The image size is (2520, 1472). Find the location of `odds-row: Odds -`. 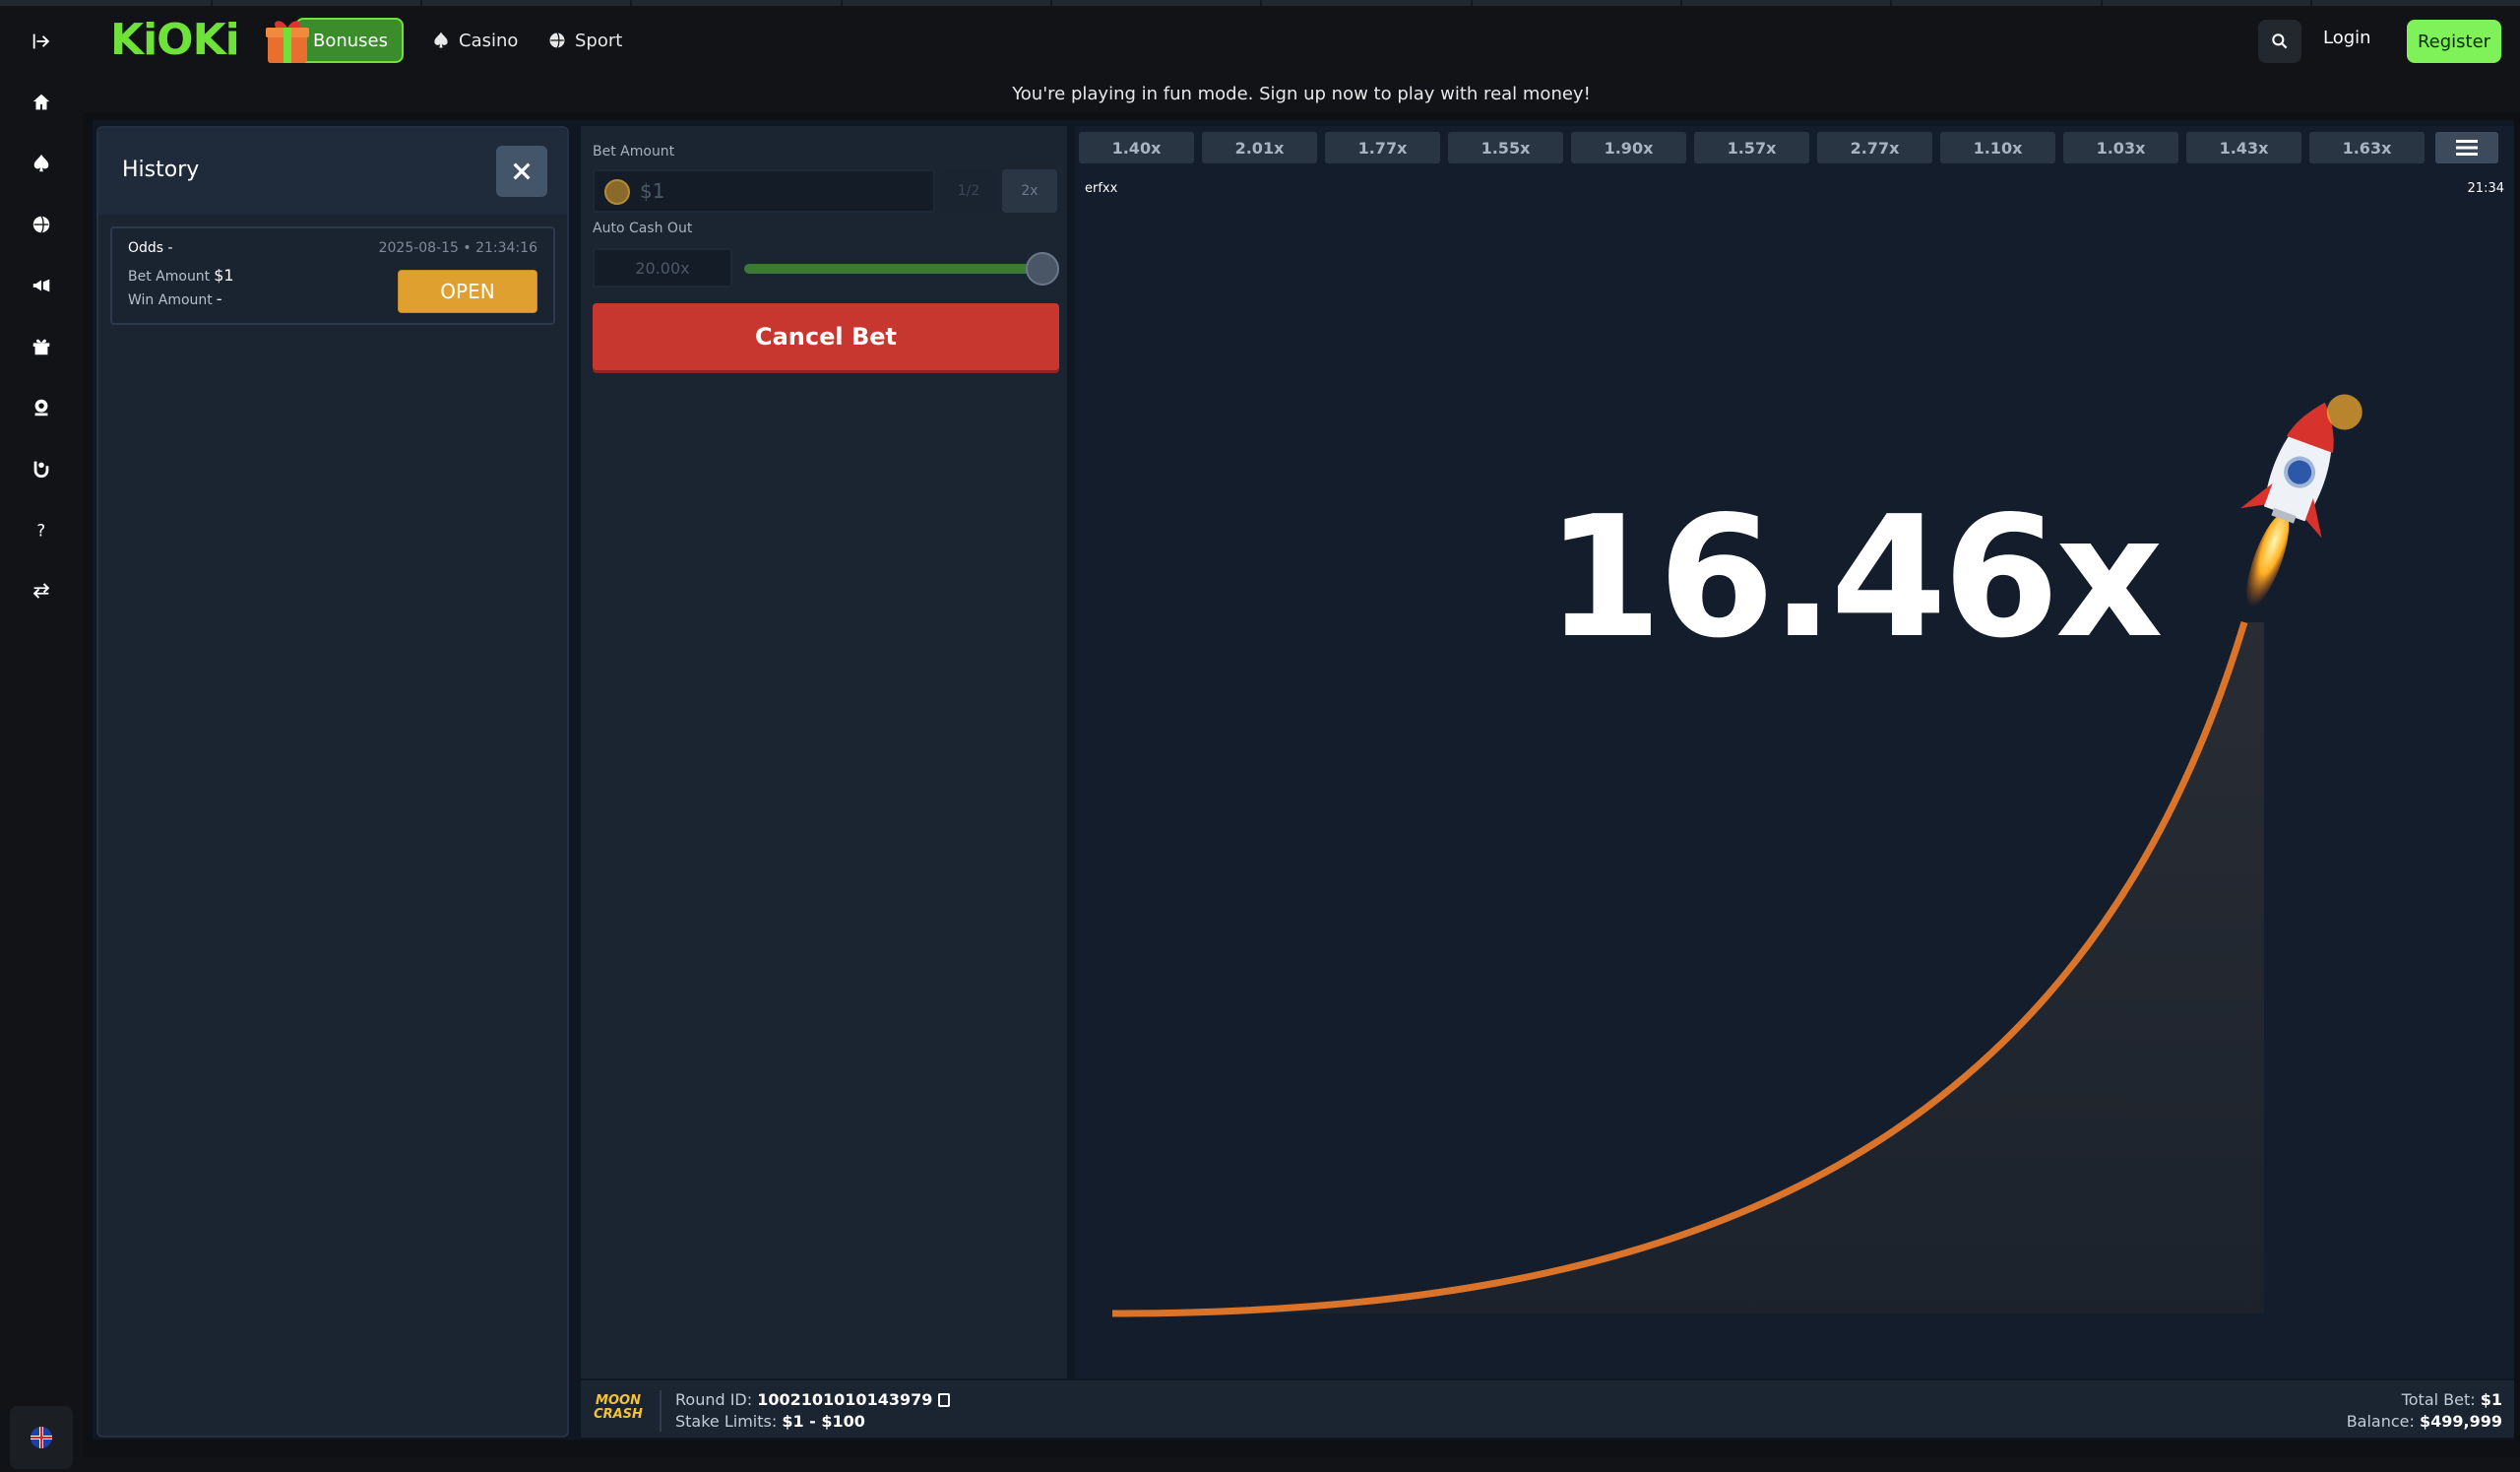

odds-row: Odds - is located at coordinates (150, 248).